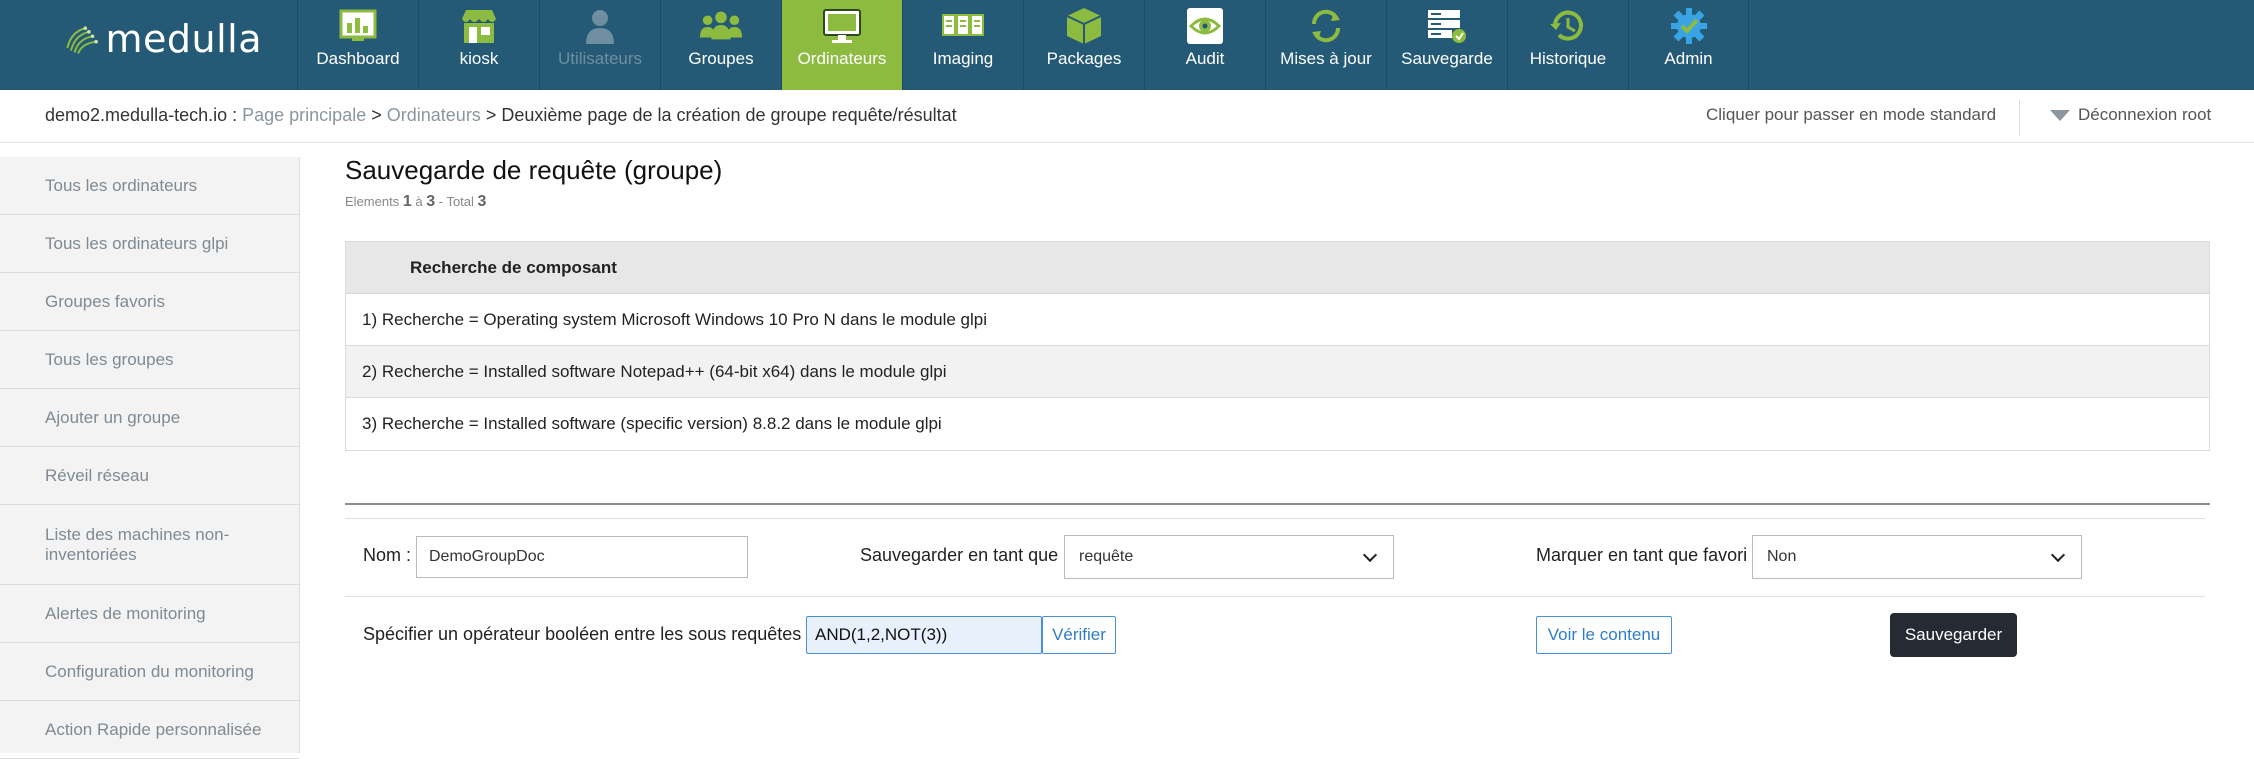 This screenshot has height=759, width=2254. Describe the element at coordinates (1325, 45) in the screenshot. I see `nav-updates: Mises à jour` at that location.